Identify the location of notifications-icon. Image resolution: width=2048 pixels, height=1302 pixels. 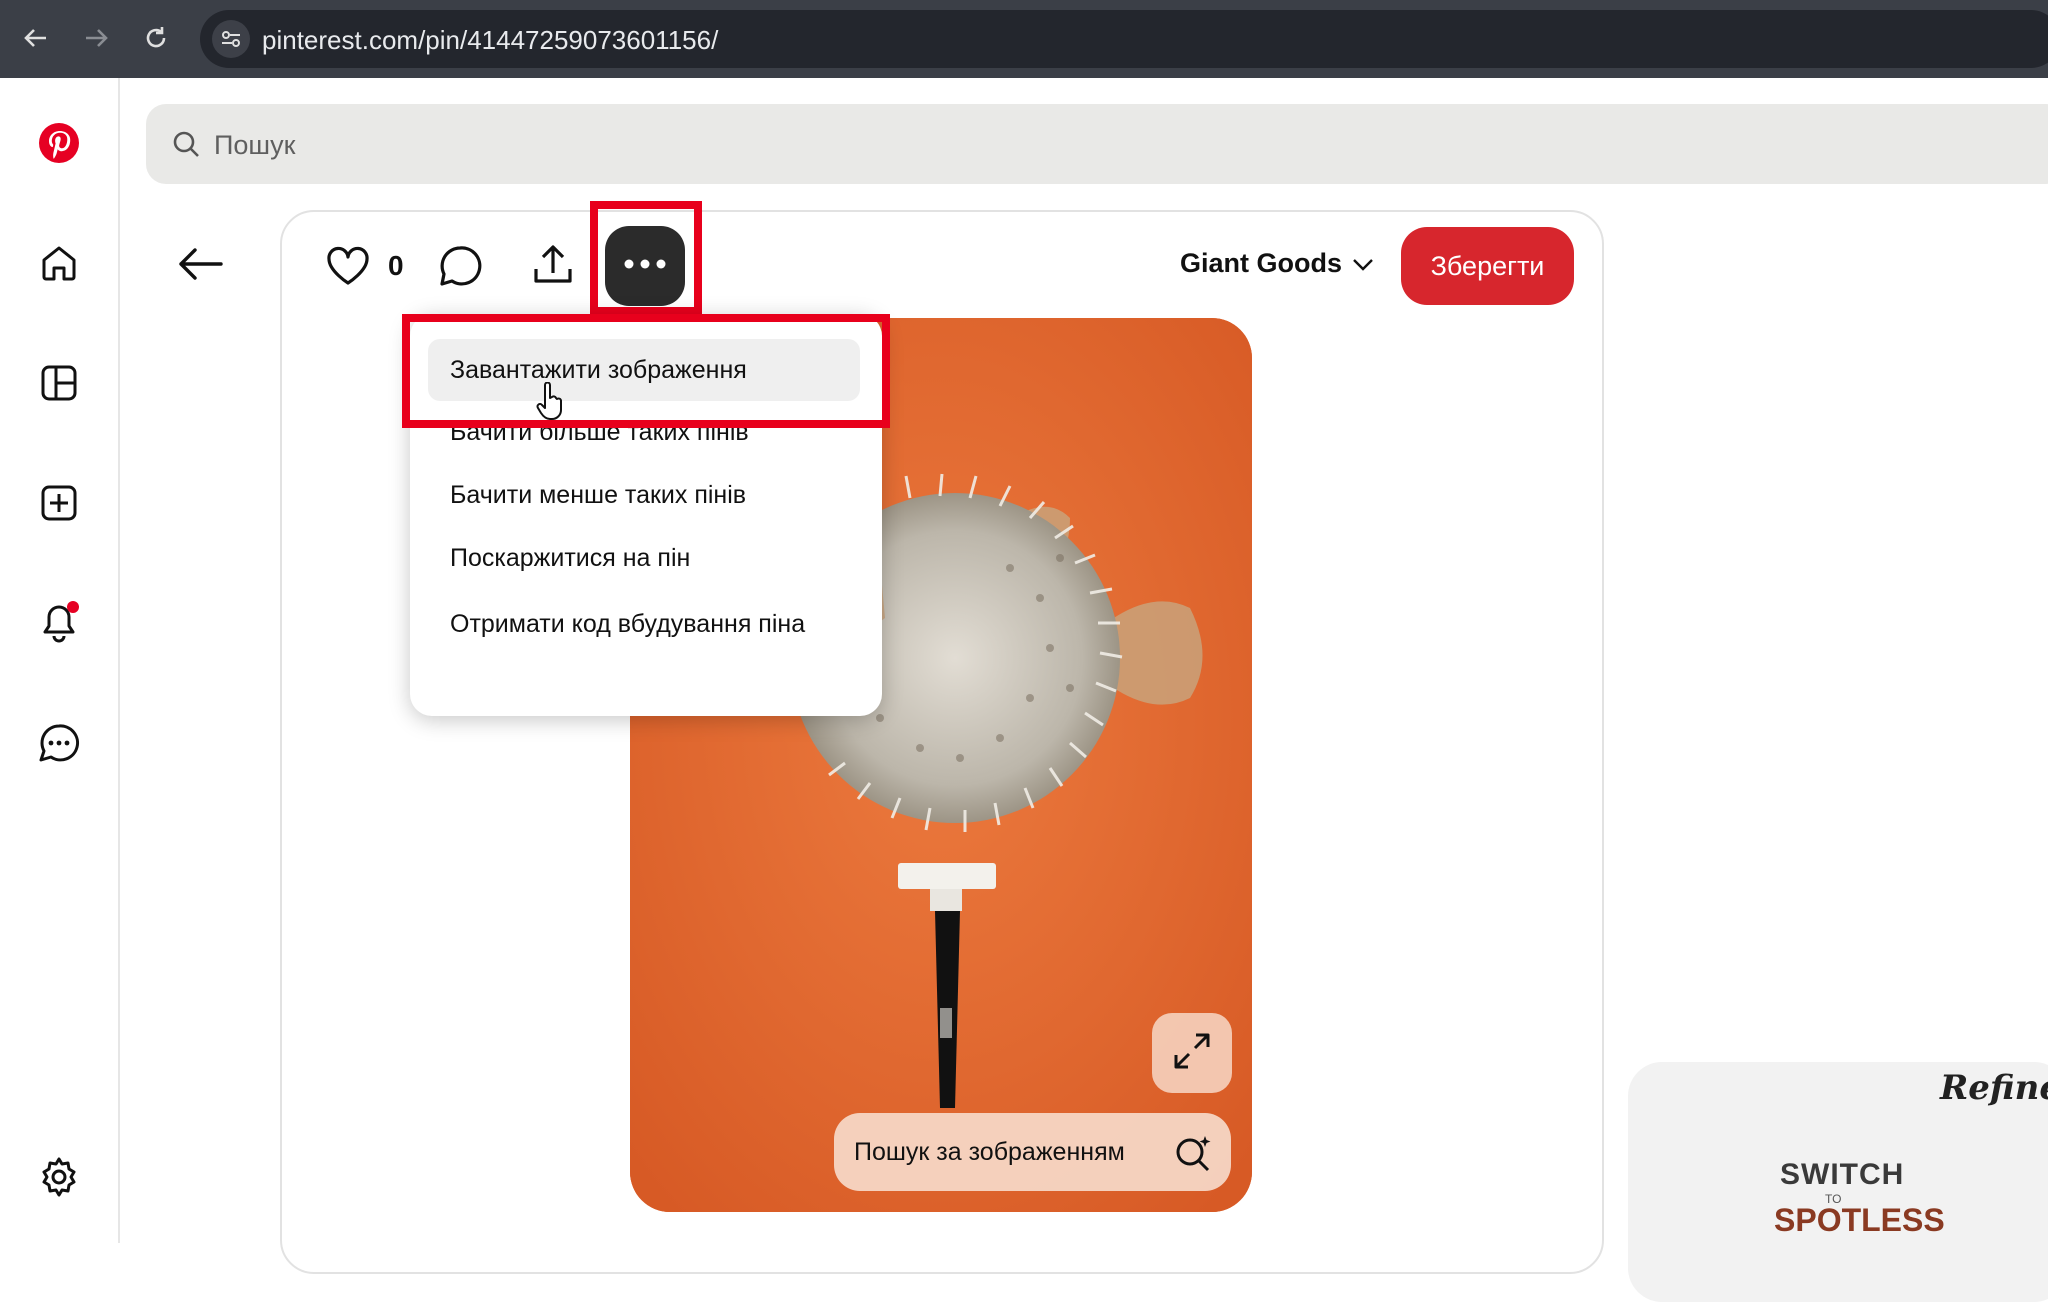
(59, 623).